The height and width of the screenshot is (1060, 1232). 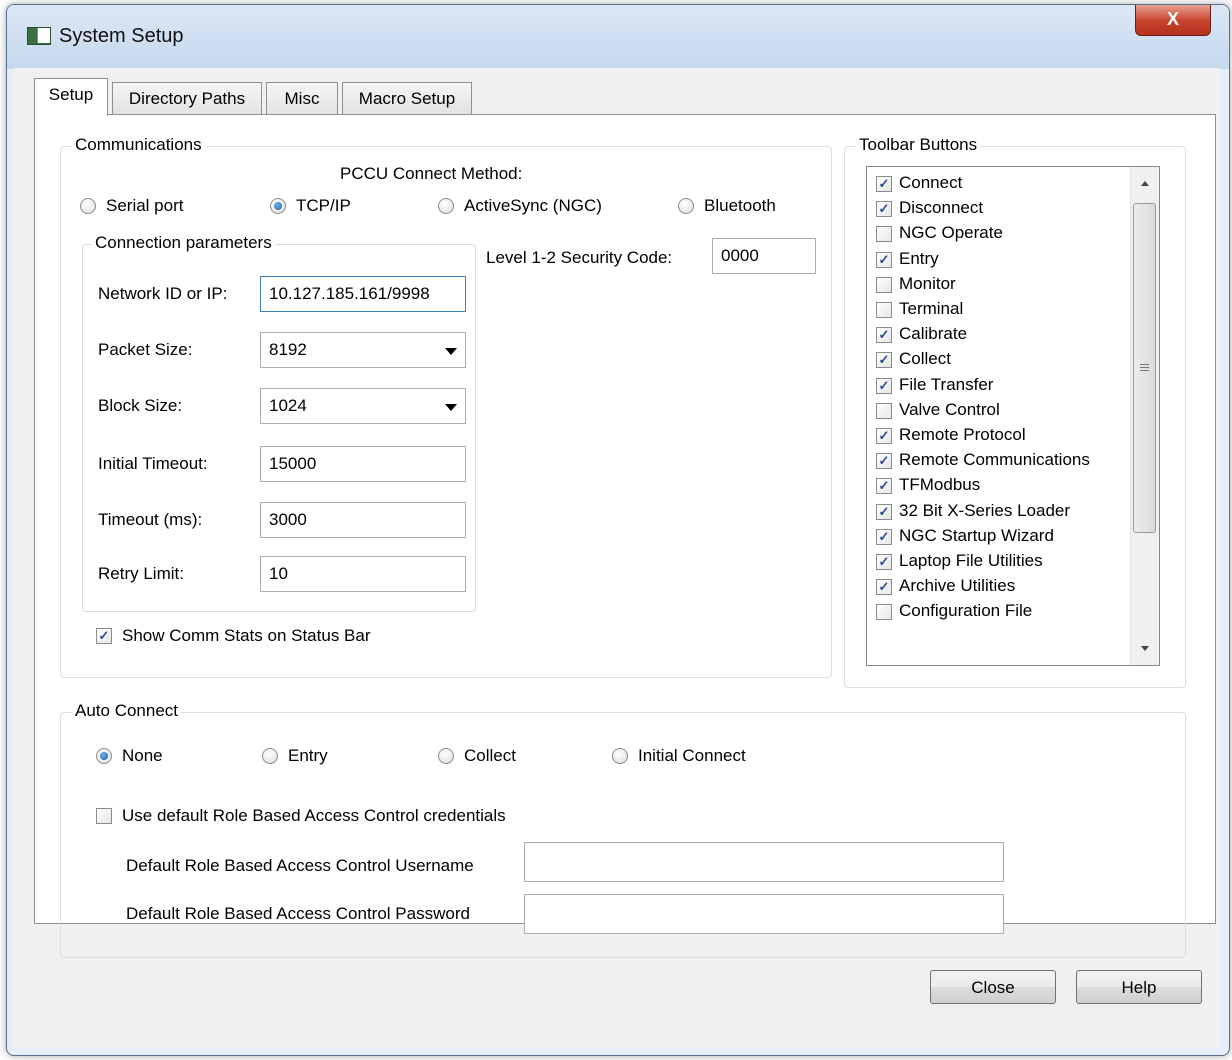 I want to click on toolbar-button-item: ✓ Collect, so click(x=1002, y=359).